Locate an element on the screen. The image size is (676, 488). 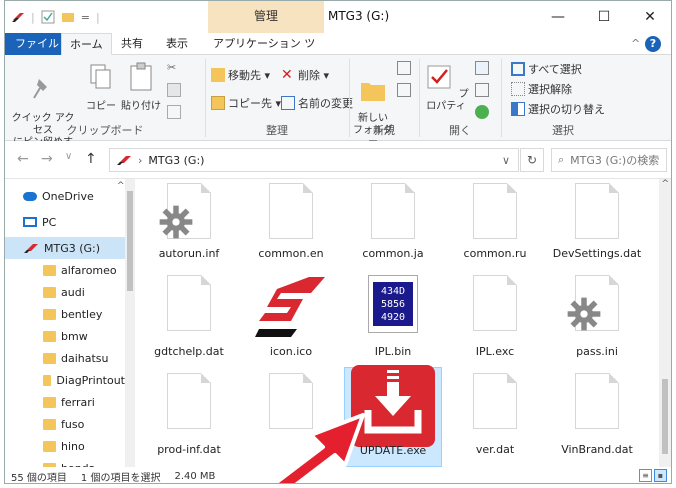
forward-arrow-icon: → is located at coordinates (47, 159).